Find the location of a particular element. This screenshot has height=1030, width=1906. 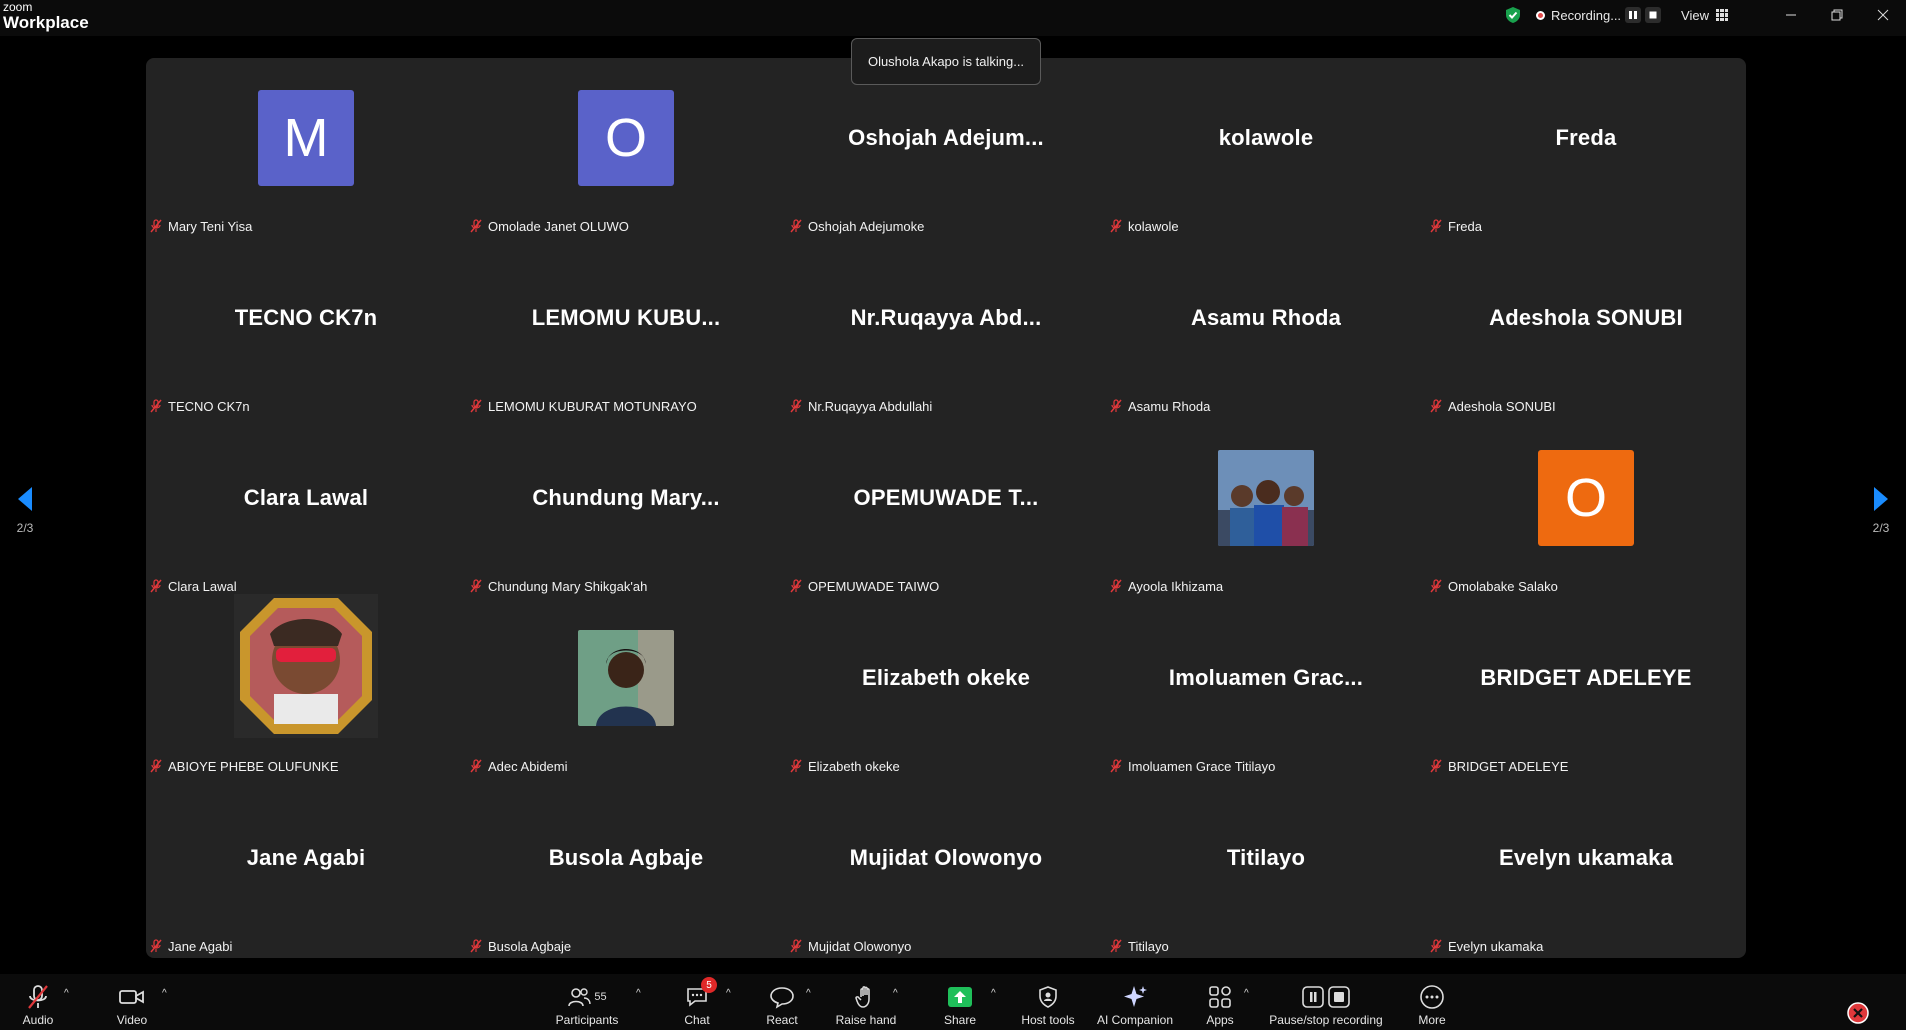

react-button: React is located at coordinates (782, 1002).